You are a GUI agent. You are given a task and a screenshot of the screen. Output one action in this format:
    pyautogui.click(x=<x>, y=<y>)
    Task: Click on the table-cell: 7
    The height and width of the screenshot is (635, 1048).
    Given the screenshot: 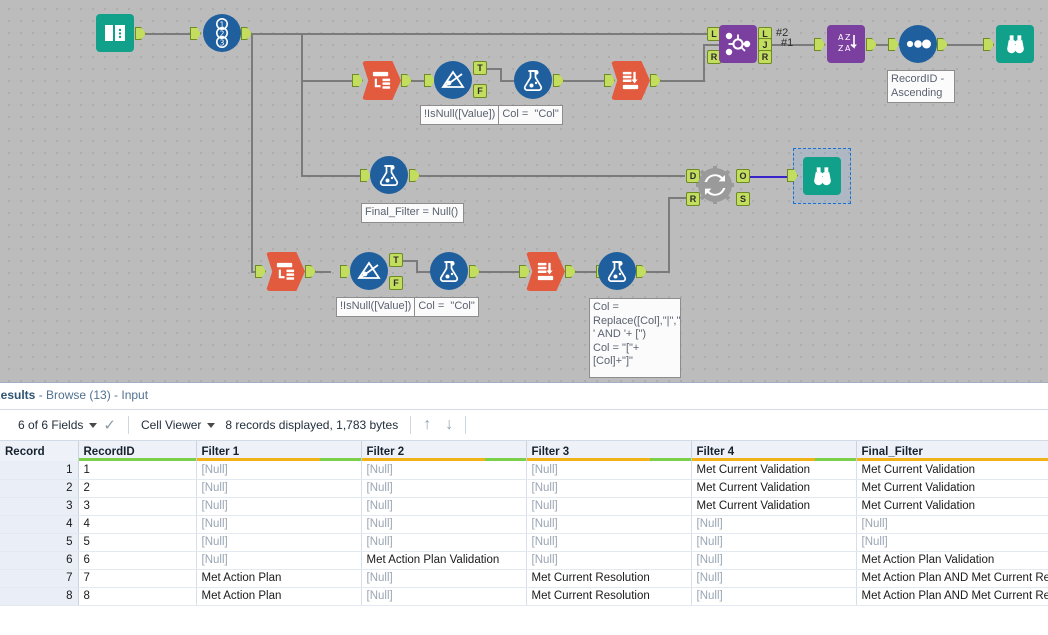 What is the action you would take?
    pyautogui.click(x=137, y=578)
    